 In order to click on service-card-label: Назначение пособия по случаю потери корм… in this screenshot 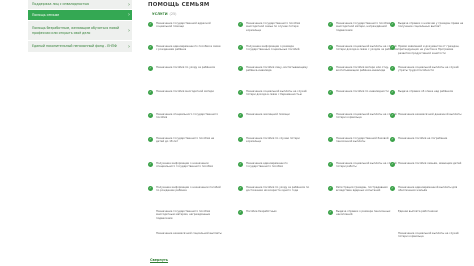, I will do `click(273, 140)`.